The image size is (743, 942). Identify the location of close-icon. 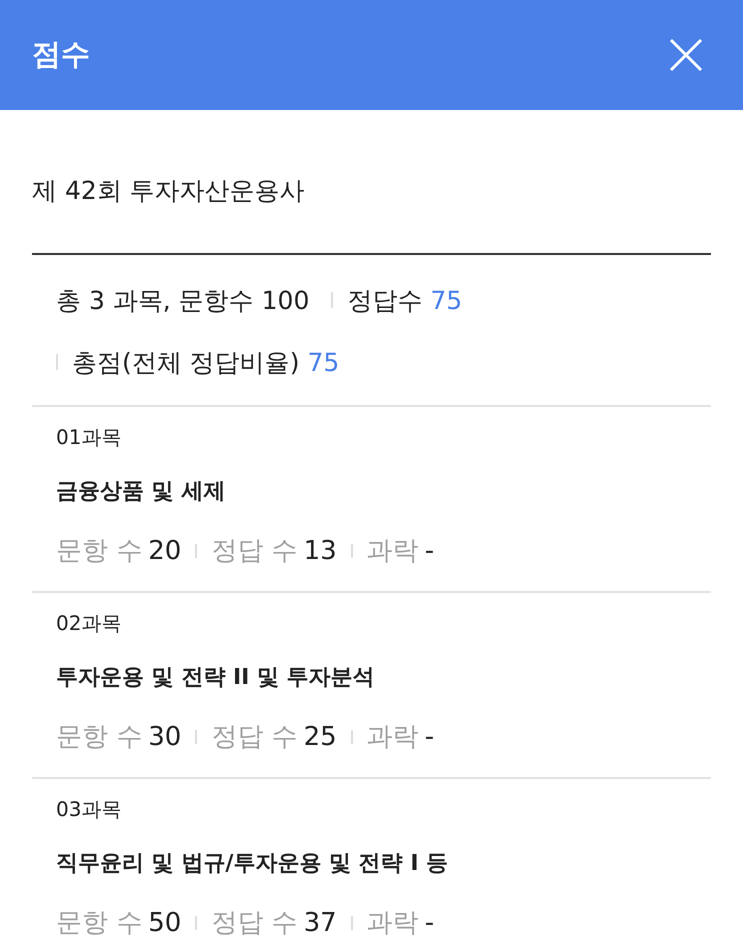
(686, 55).